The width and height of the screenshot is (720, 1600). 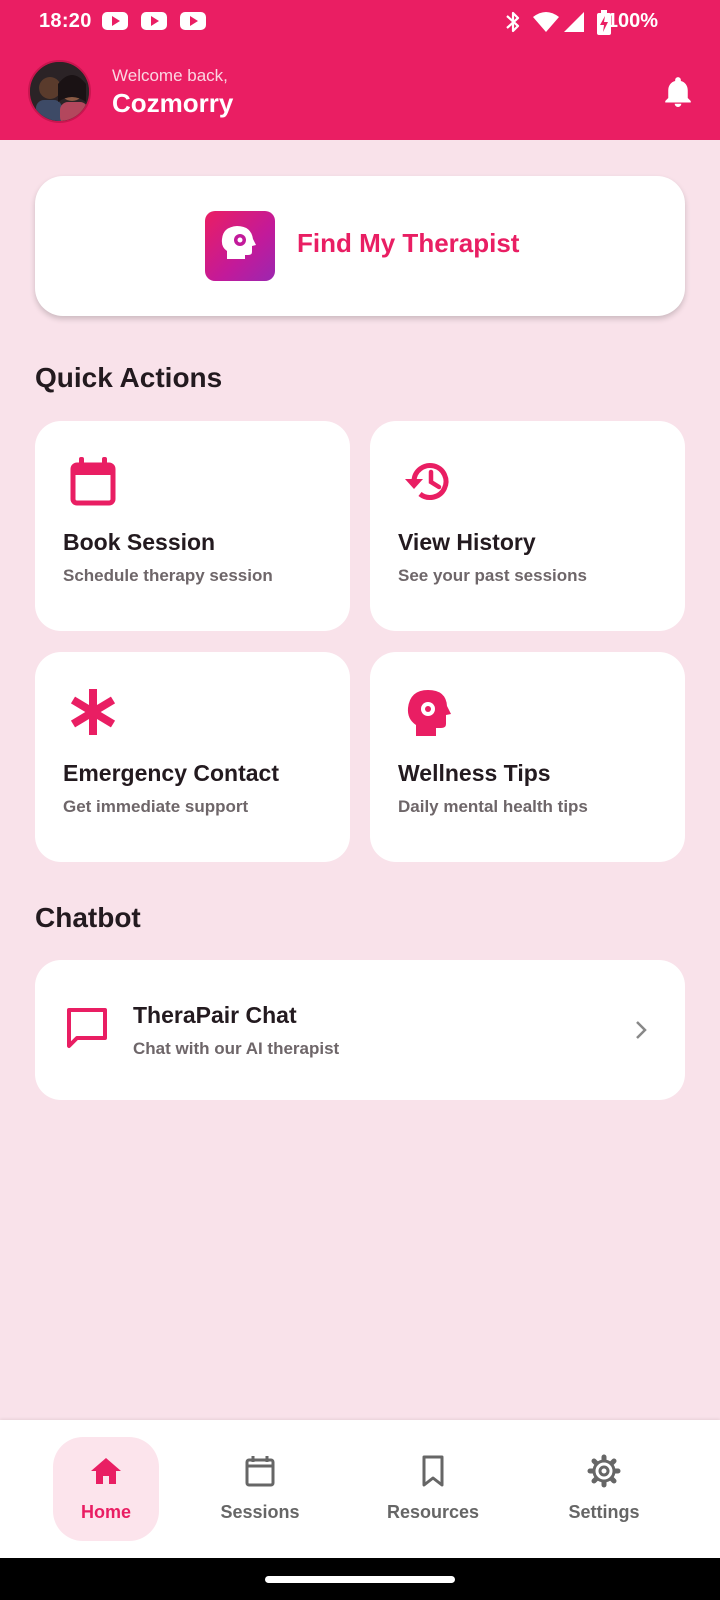 I want to click on chat-bubble-icon, so click(x=87, y=1028).